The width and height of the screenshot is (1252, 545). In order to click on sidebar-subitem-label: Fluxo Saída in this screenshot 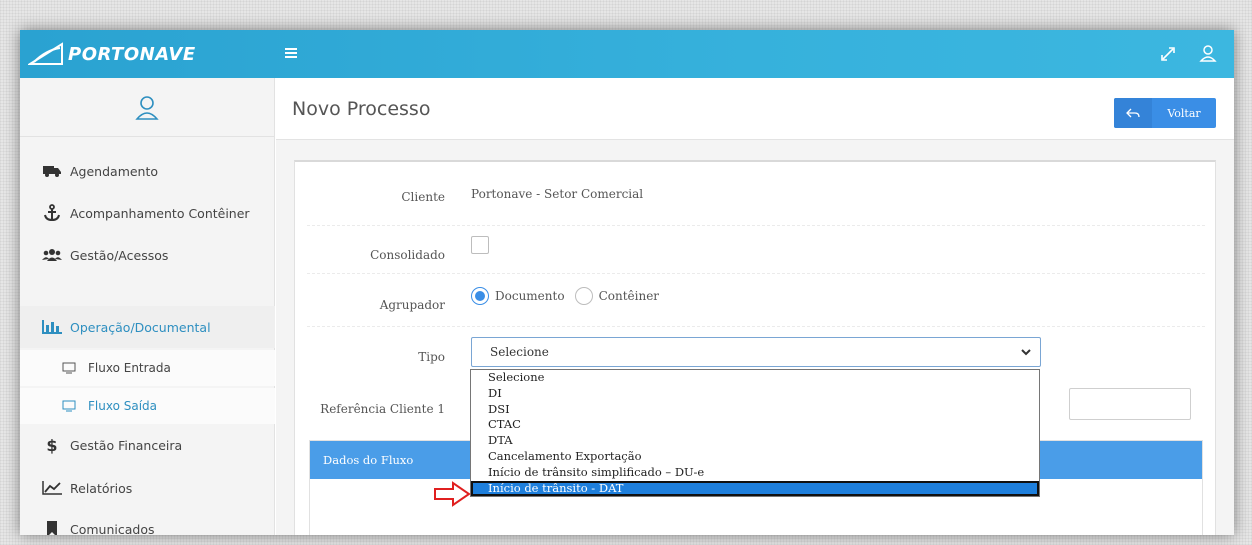, I will do `click(123, 406)`.